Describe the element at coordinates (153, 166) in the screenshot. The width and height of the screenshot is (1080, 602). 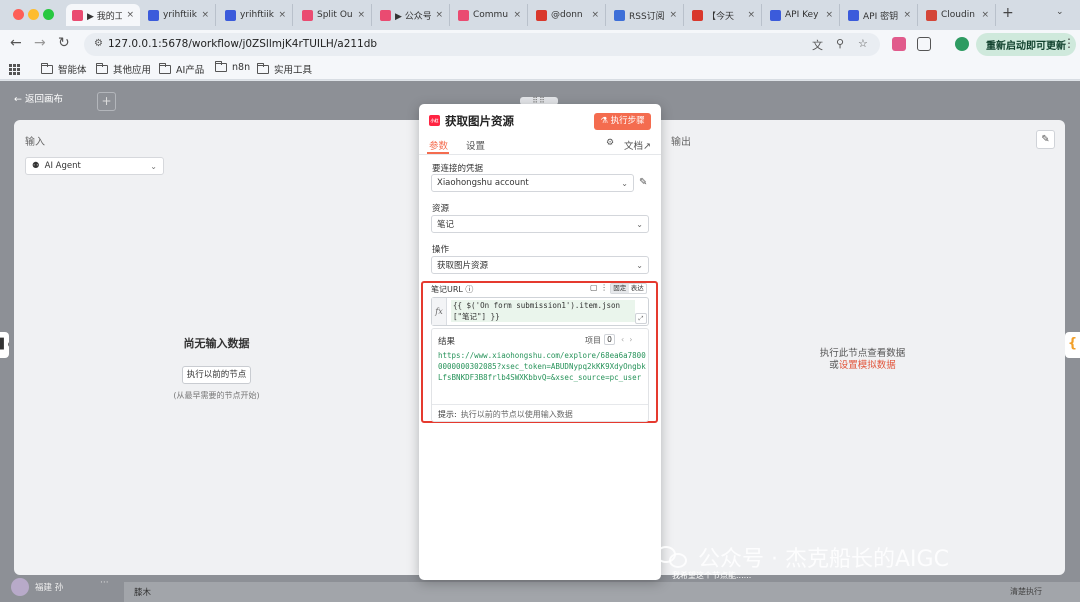
I see `chevron-down-icon: ⌄` at that location.